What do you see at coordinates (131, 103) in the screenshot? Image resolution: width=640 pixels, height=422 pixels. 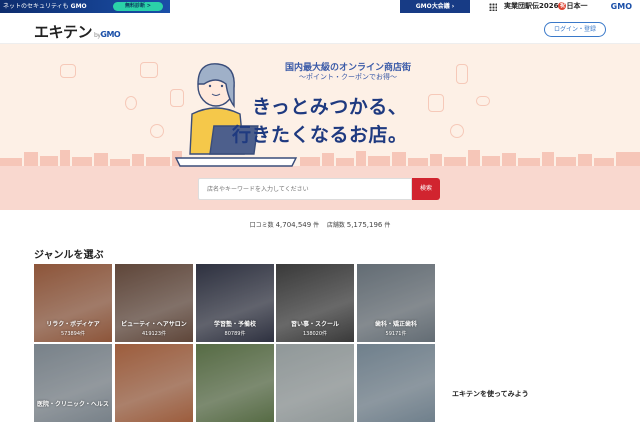 I see `scissors-doodle` at bounding box center [131, 103].